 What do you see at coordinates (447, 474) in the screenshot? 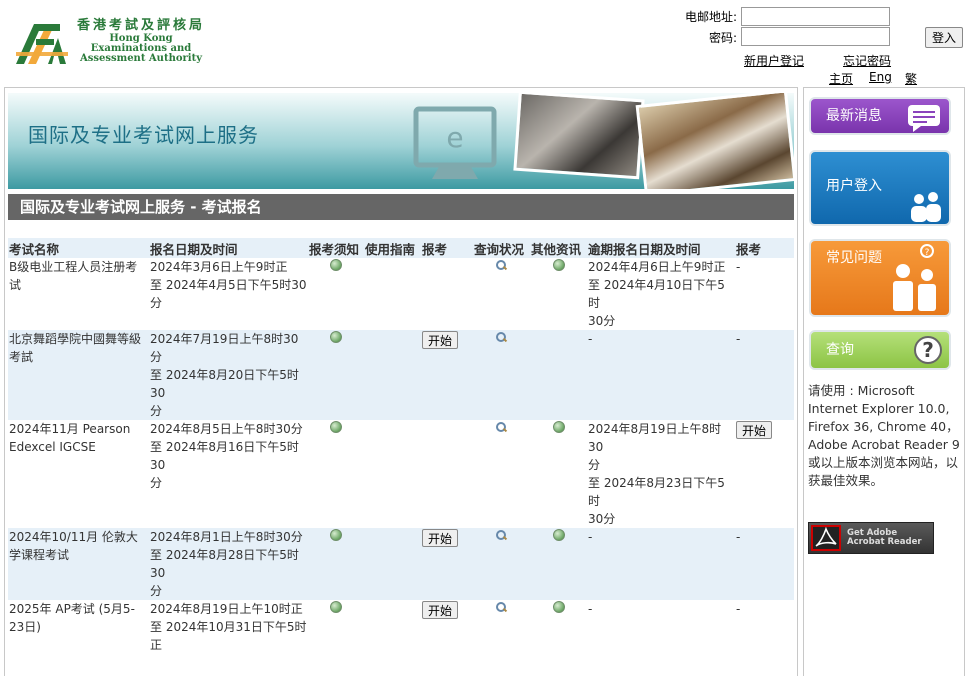
I see `apply-cell` at bounding box center [447, 474].